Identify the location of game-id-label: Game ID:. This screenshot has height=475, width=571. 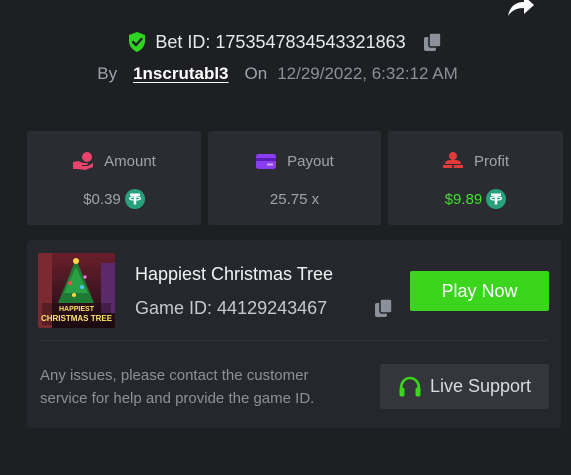
(174, 308).